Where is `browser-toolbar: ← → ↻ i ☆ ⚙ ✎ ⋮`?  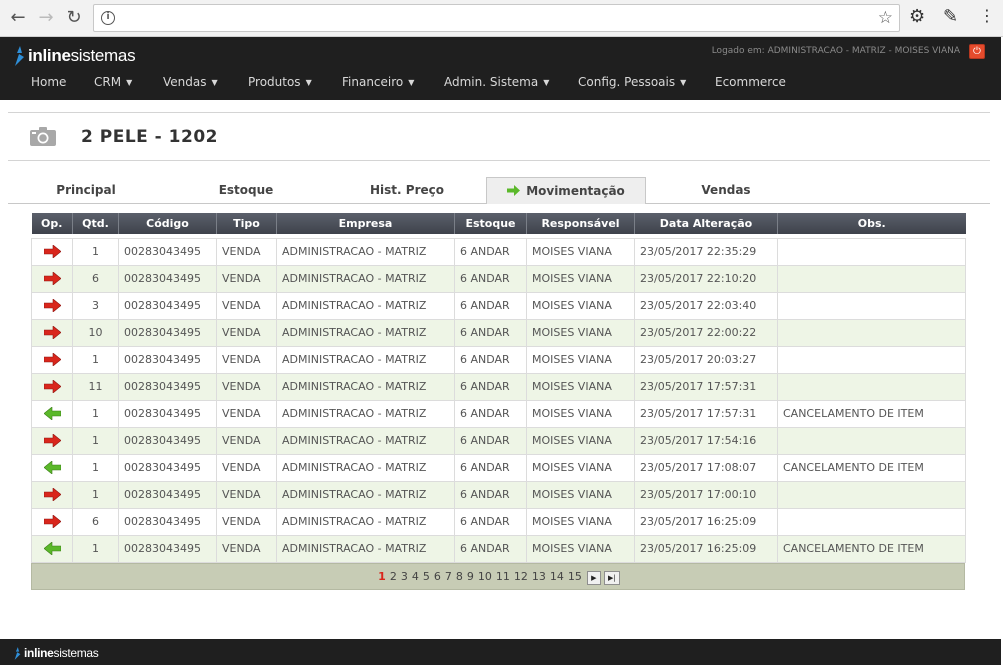 browser-toolbar: ← → ↻ i ☆ ⚙ ✎ ⋮ is located at coordinates (501, 18).